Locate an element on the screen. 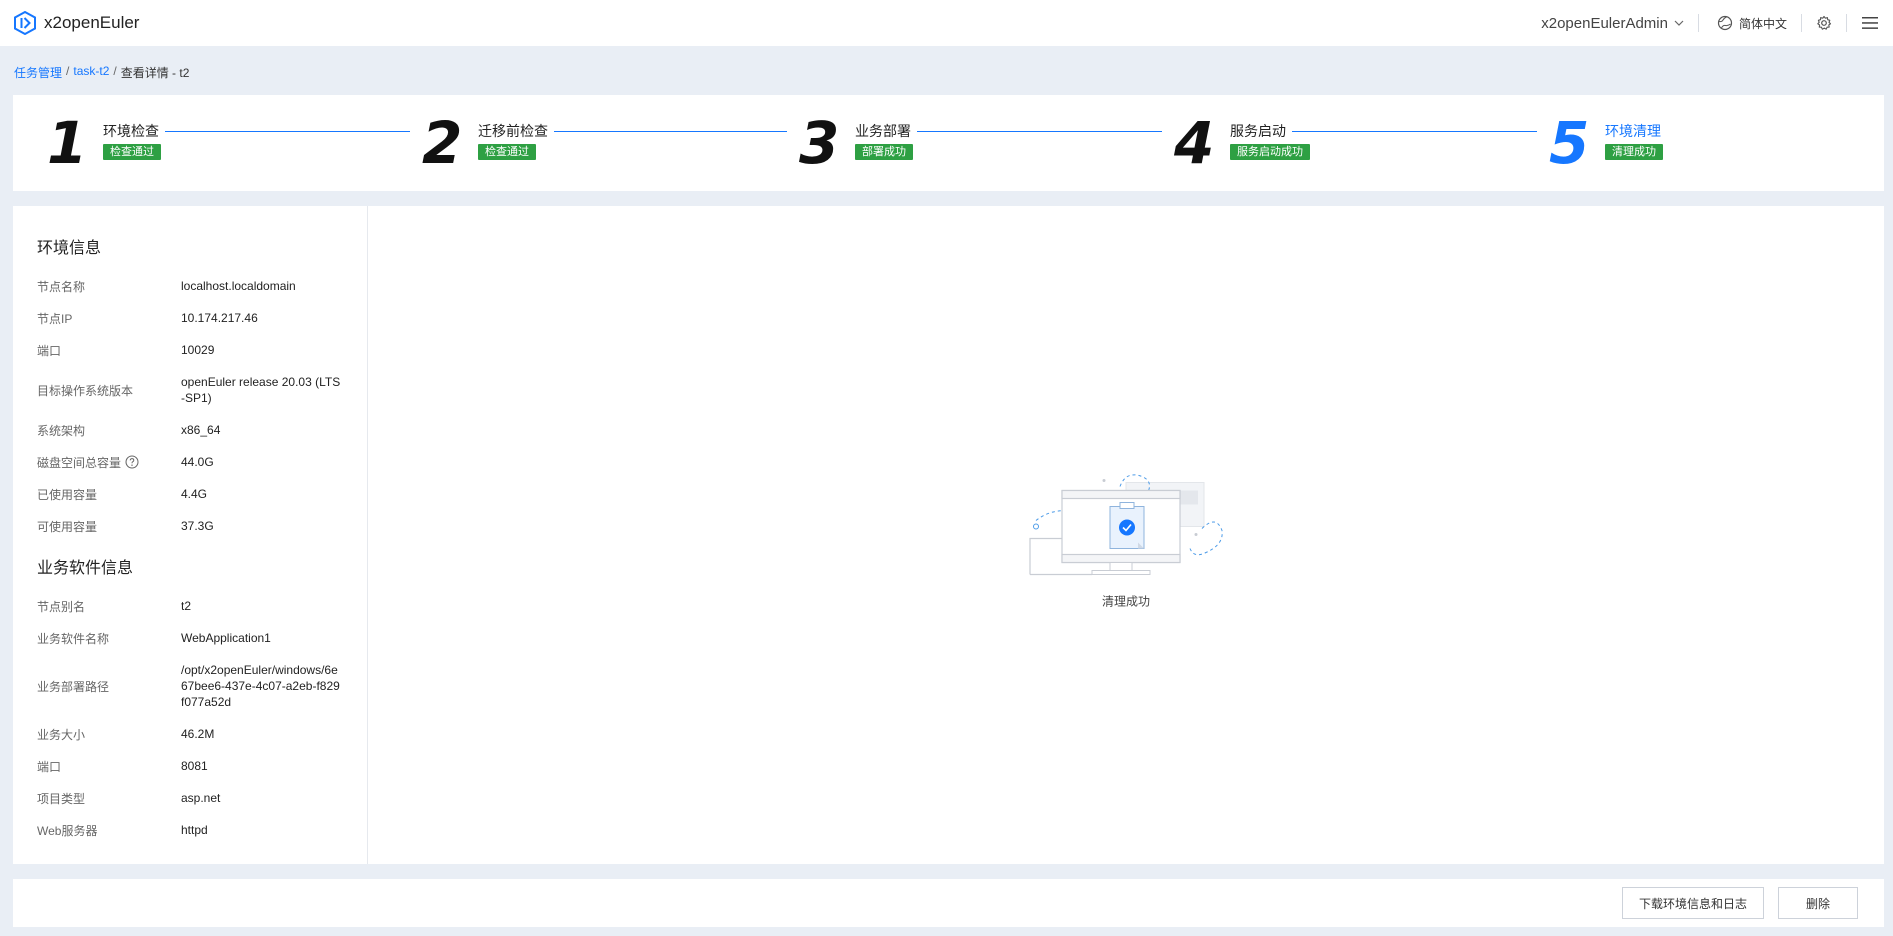  step-number: 4 is located at coordinates (1194, 143).